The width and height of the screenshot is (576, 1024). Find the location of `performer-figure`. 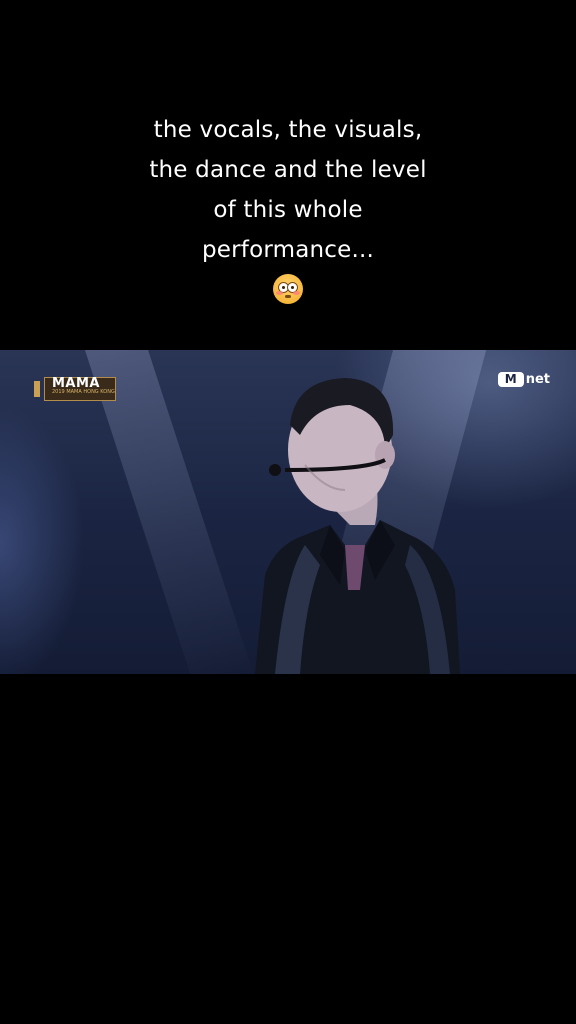

performer-figure is located at coordinates (357, 526).